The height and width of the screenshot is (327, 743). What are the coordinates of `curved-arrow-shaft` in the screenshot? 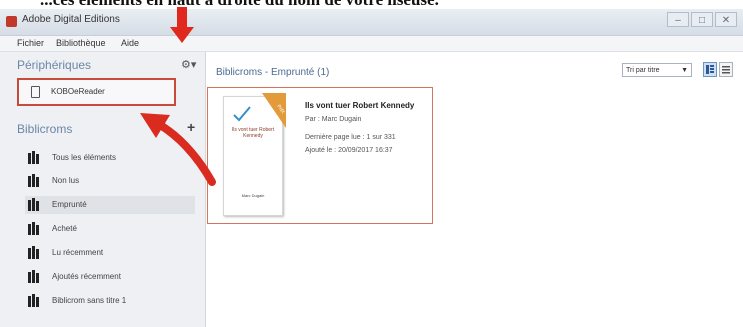 It's located at (183, 152).